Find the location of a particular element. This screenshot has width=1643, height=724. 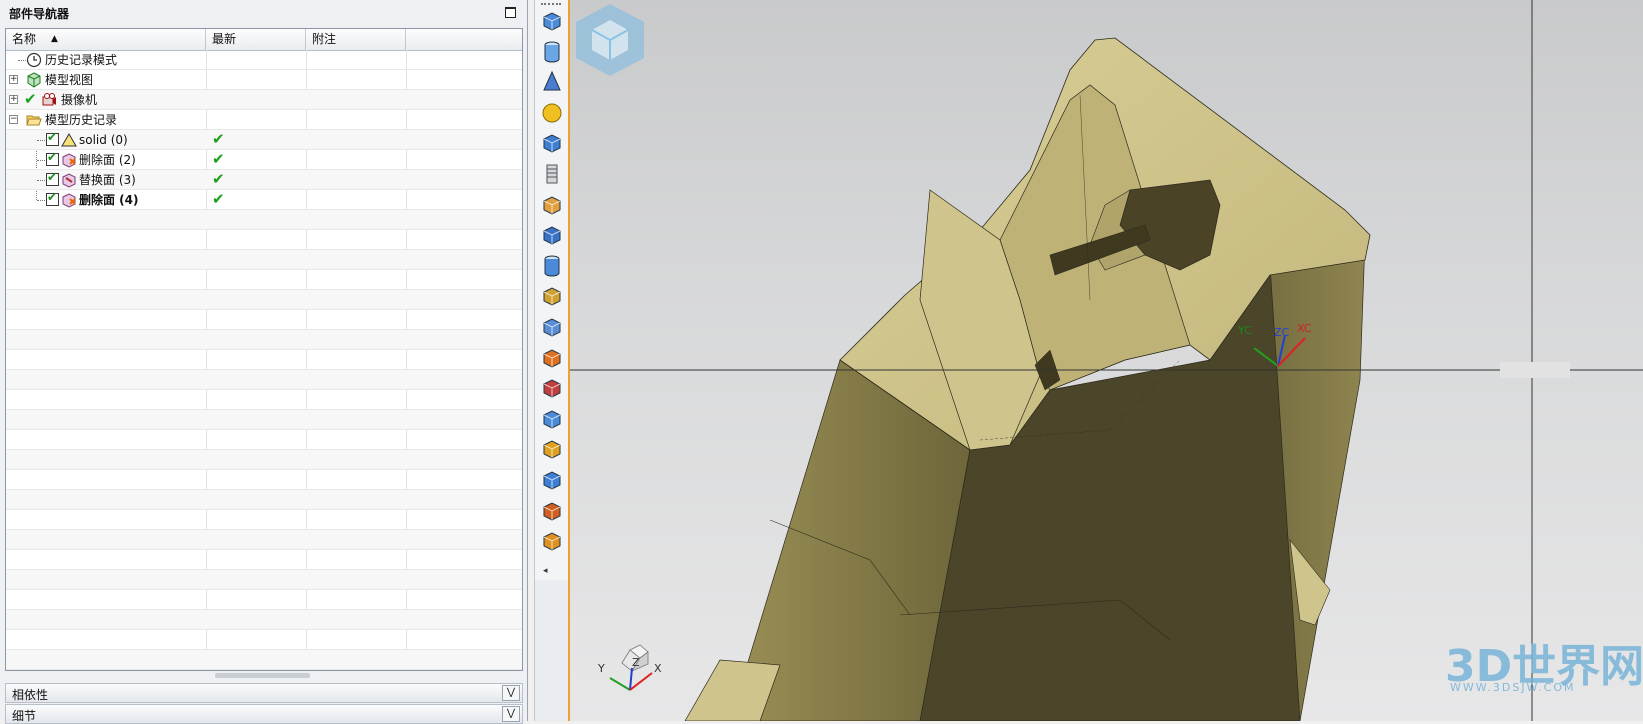

triad-z-label: Z is located at coordinates (636, 662).